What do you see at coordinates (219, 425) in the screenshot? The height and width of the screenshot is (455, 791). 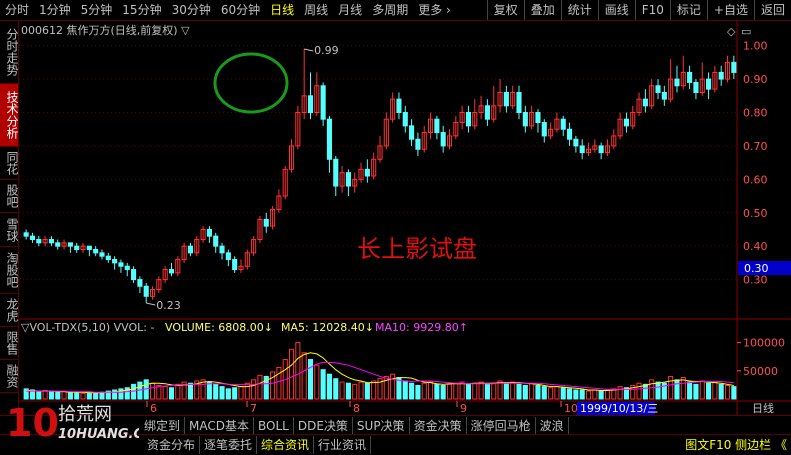 I see `tab-macd: MACD基本` at bounding box center [219, 425].